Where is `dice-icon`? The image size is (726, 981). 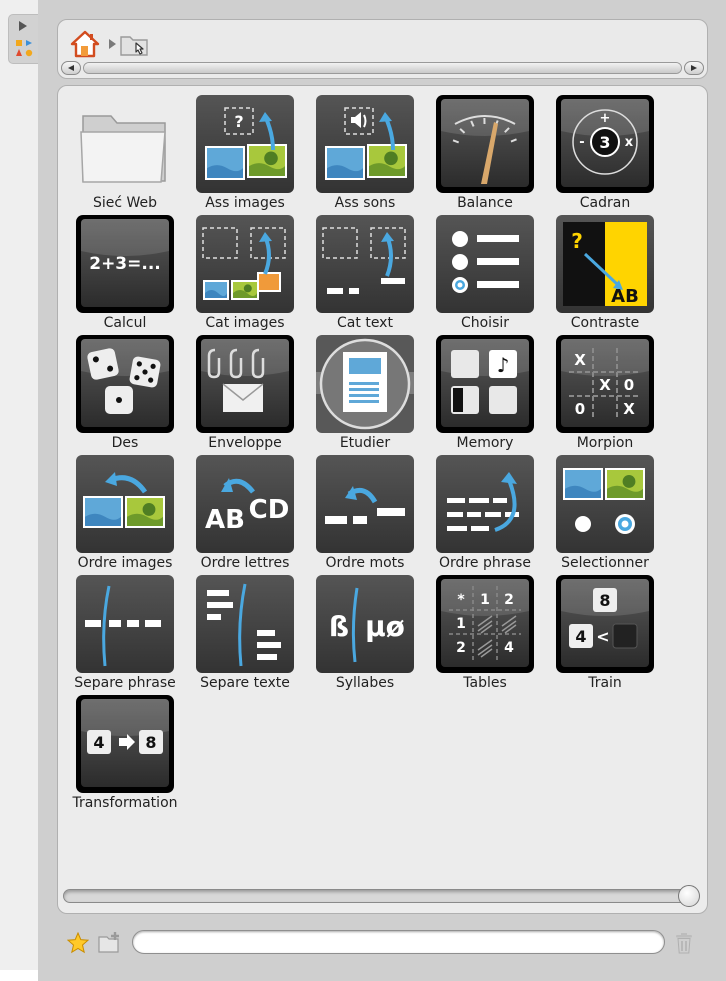 dice-icon is located at coordinates (125, 384).